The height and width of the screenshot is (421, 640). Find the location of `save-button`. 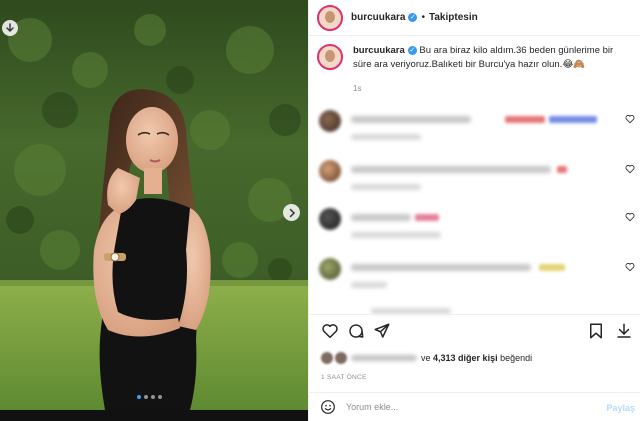

save-button is located at coordinates (10, 28).